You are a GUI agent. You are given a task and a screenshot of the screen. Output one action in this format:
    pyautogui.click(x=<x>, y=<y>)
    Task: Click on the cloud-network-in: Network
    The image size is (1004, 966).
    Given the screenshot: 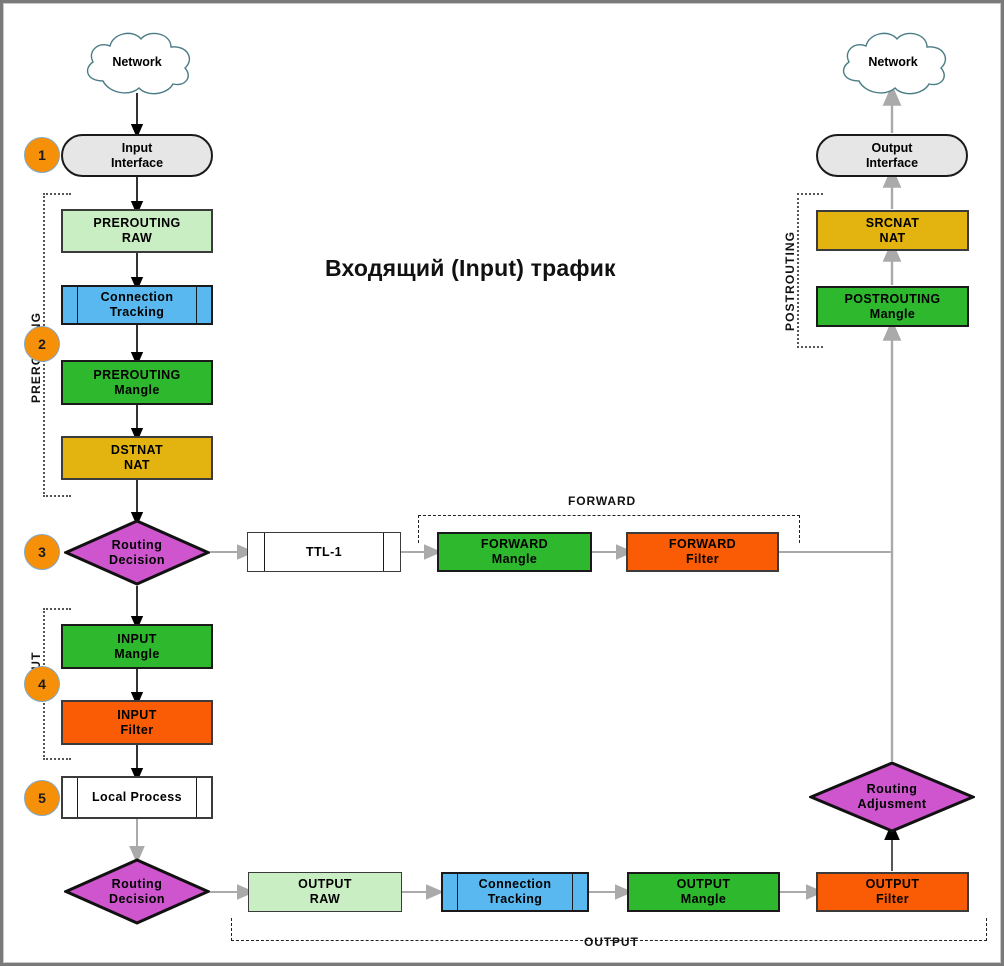 What is the action you would take?
    pyautogui.click(x=137, y=62)
    